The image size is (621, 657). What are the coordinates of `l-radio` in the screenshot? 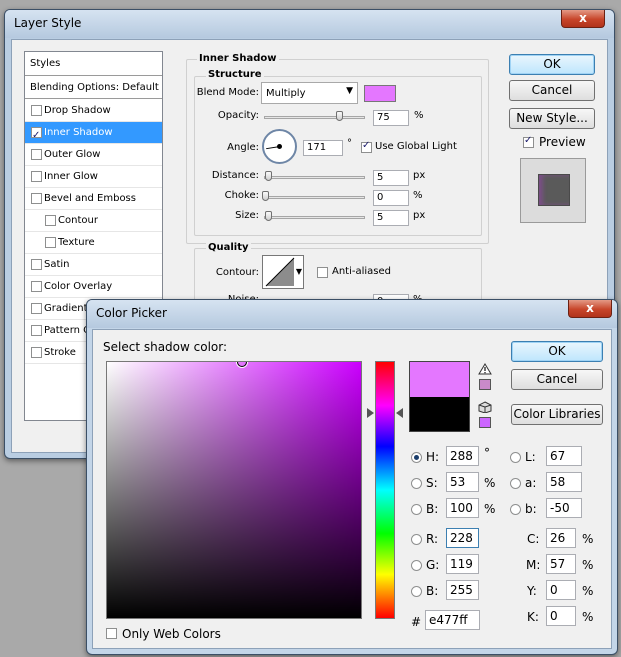 It's located at (515, 457).